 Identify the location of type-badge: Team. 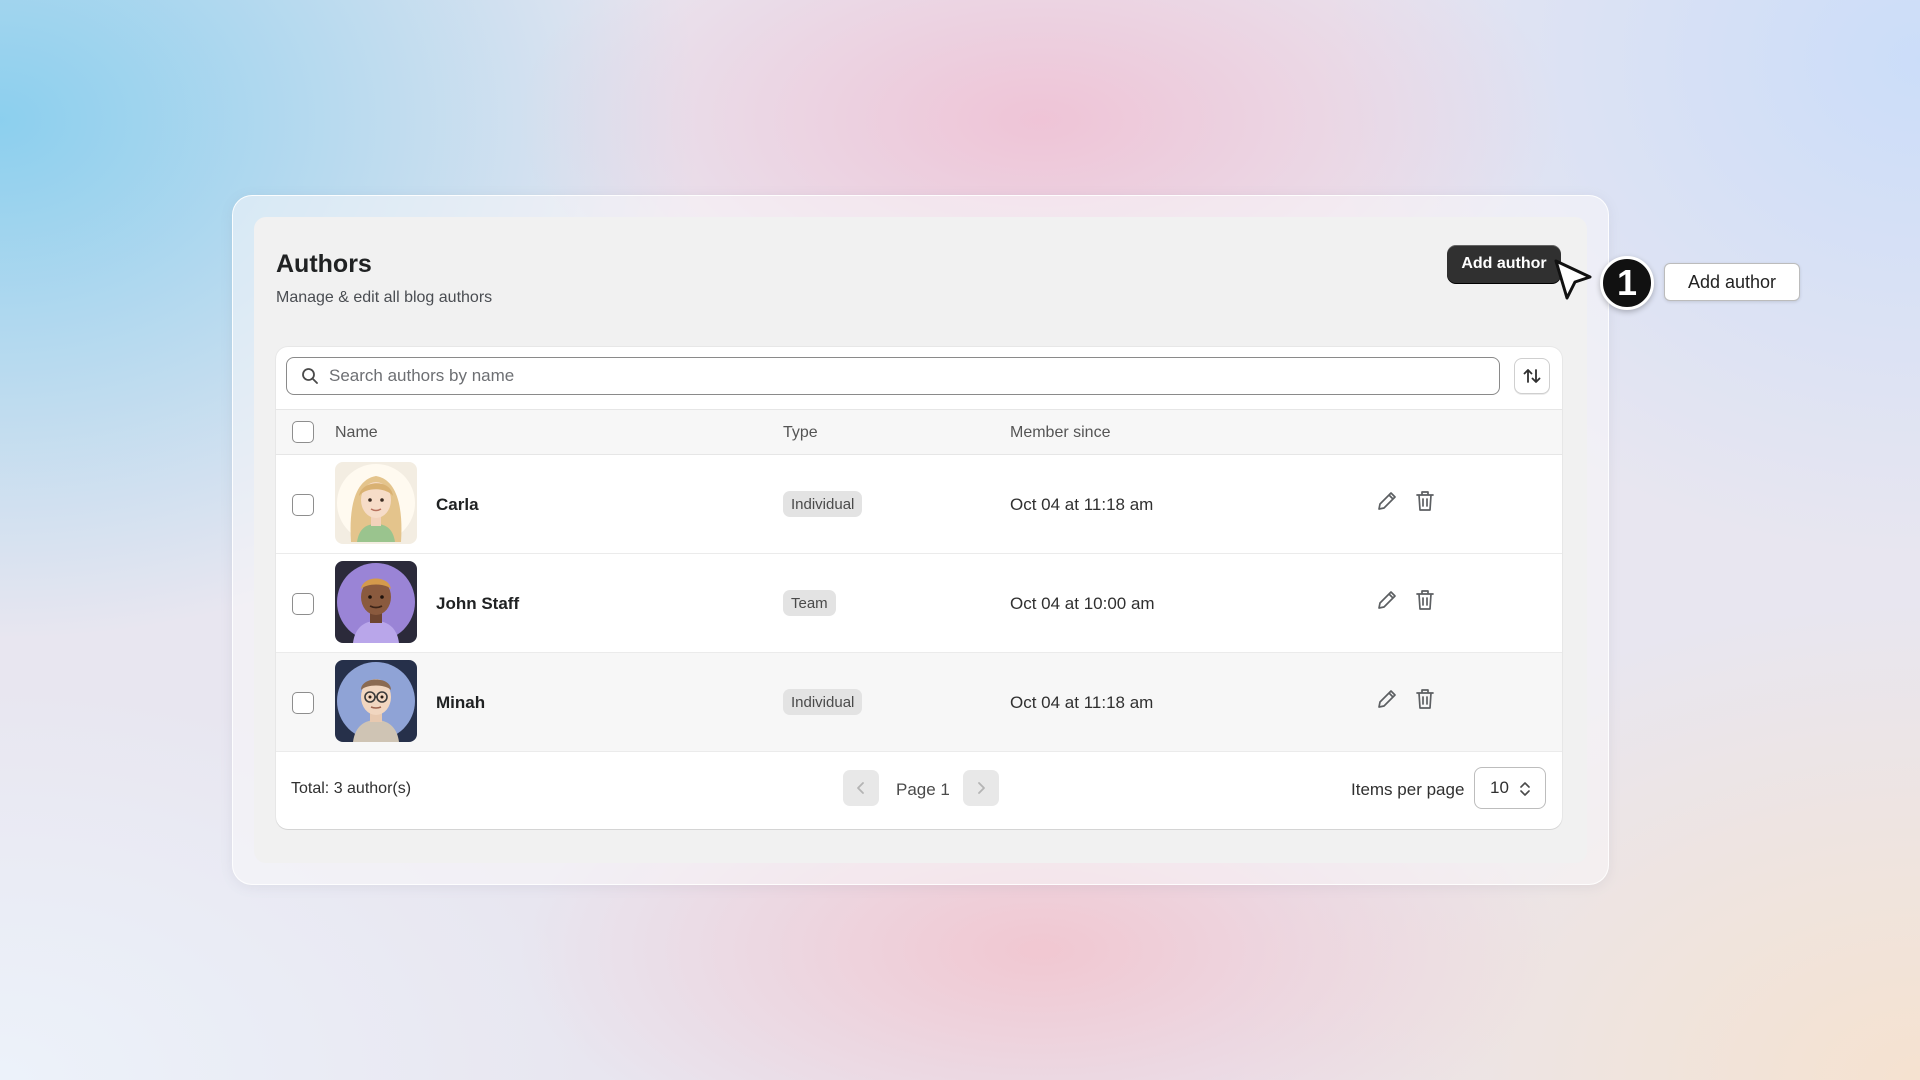
(809, 603).